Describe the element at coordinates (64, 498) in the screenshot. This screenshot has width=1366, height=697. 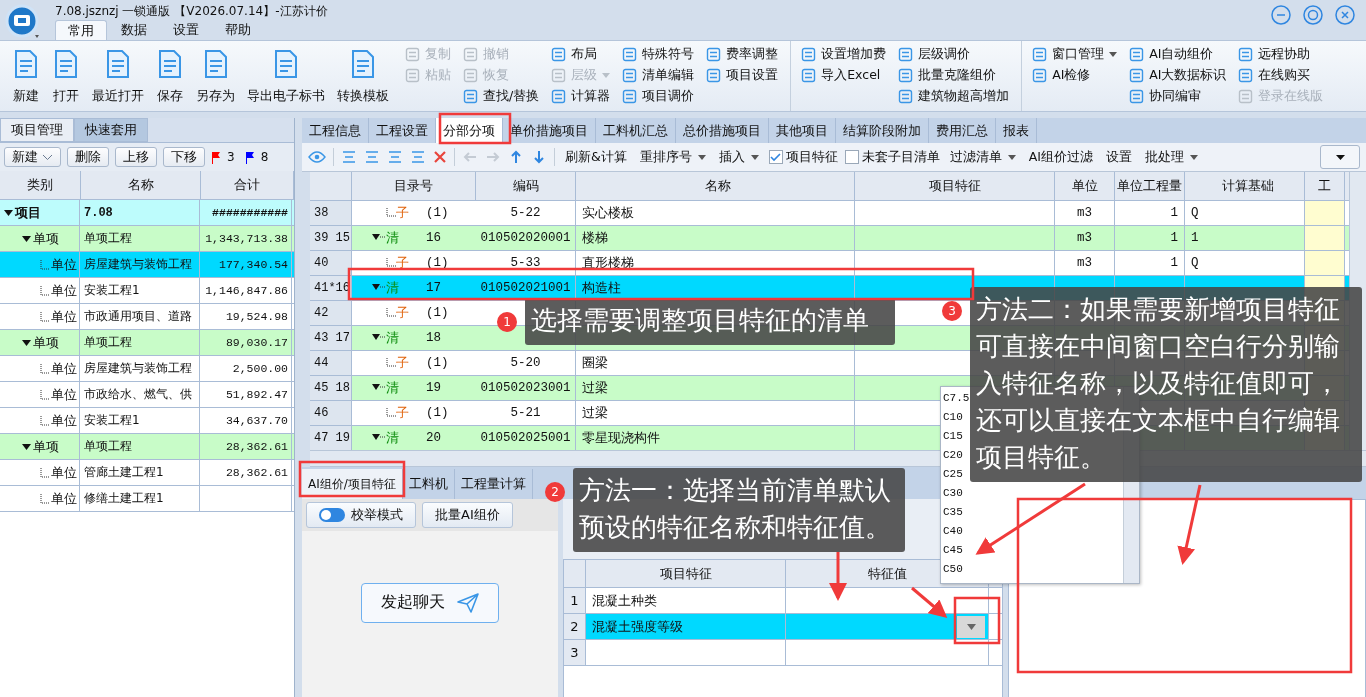
I see `category-text: 单位` at that location.